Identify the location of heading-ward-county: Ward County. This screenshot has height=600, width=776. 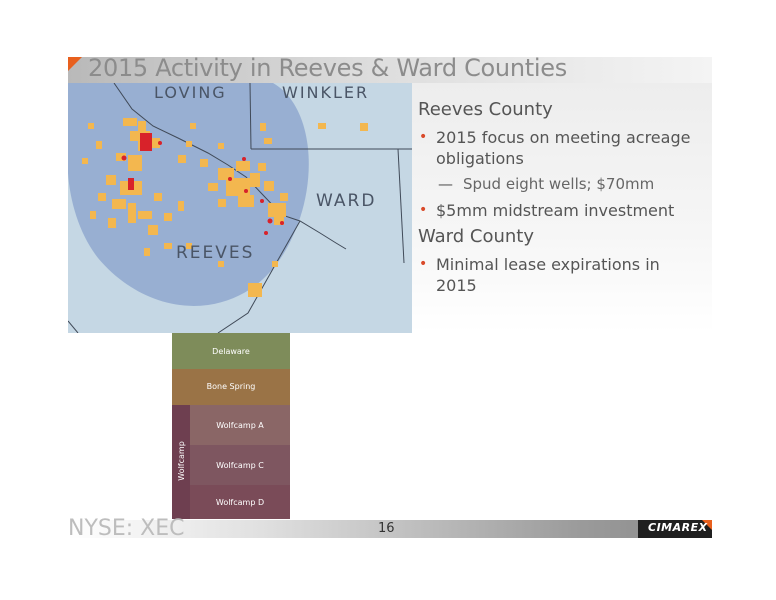
(476, 236).